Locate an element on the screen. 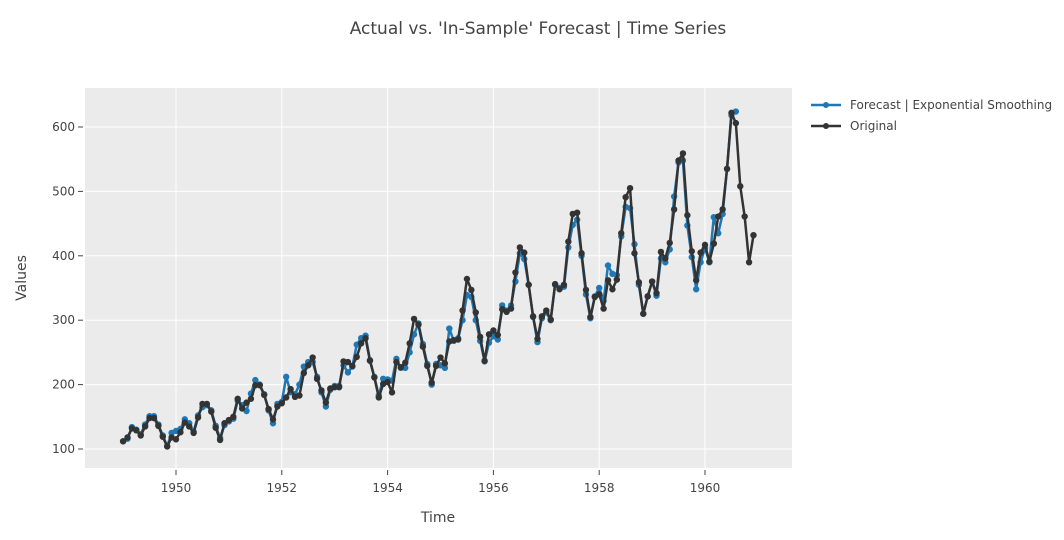  x-tick-label: 1956 is located at coordinates (493, 488).